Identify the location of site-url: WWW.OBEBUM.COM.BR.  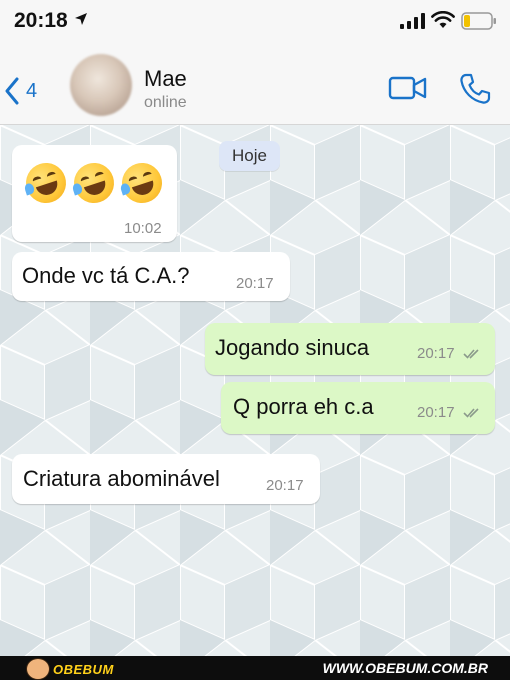
(405, 668).